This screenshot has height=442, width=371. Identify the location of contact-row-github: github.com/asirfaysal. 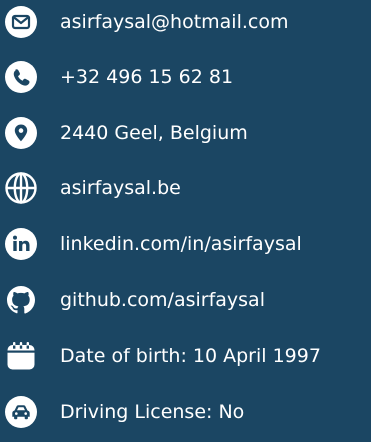
(185, 300).